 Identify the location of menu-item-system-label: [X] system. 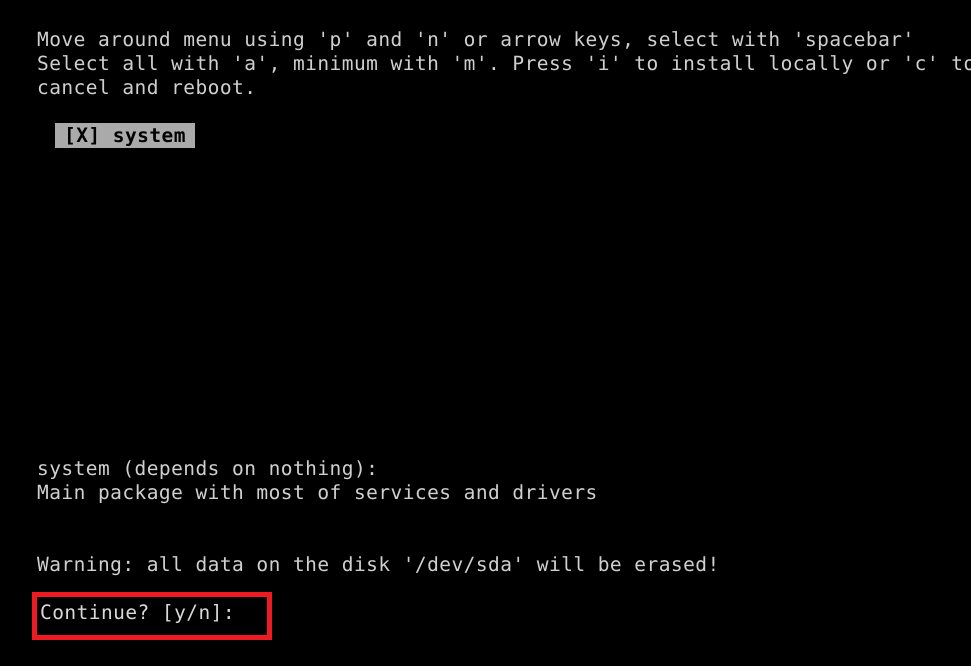
(125, 135).